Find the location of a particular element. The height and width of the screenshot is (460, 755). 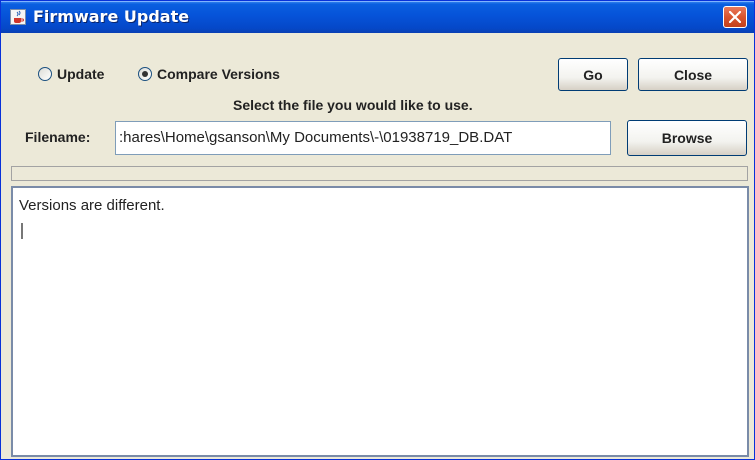

text-caret is located at coordinates (22, 231).